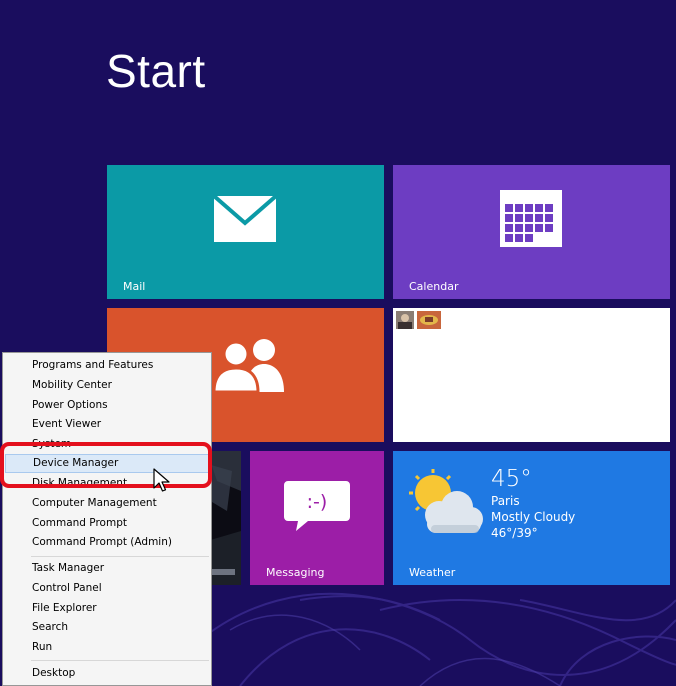 This screenshot has height=686, width=676. Describe the element at coordinates (531, 375) in the screenshot. I see `photos-tile` at that location.